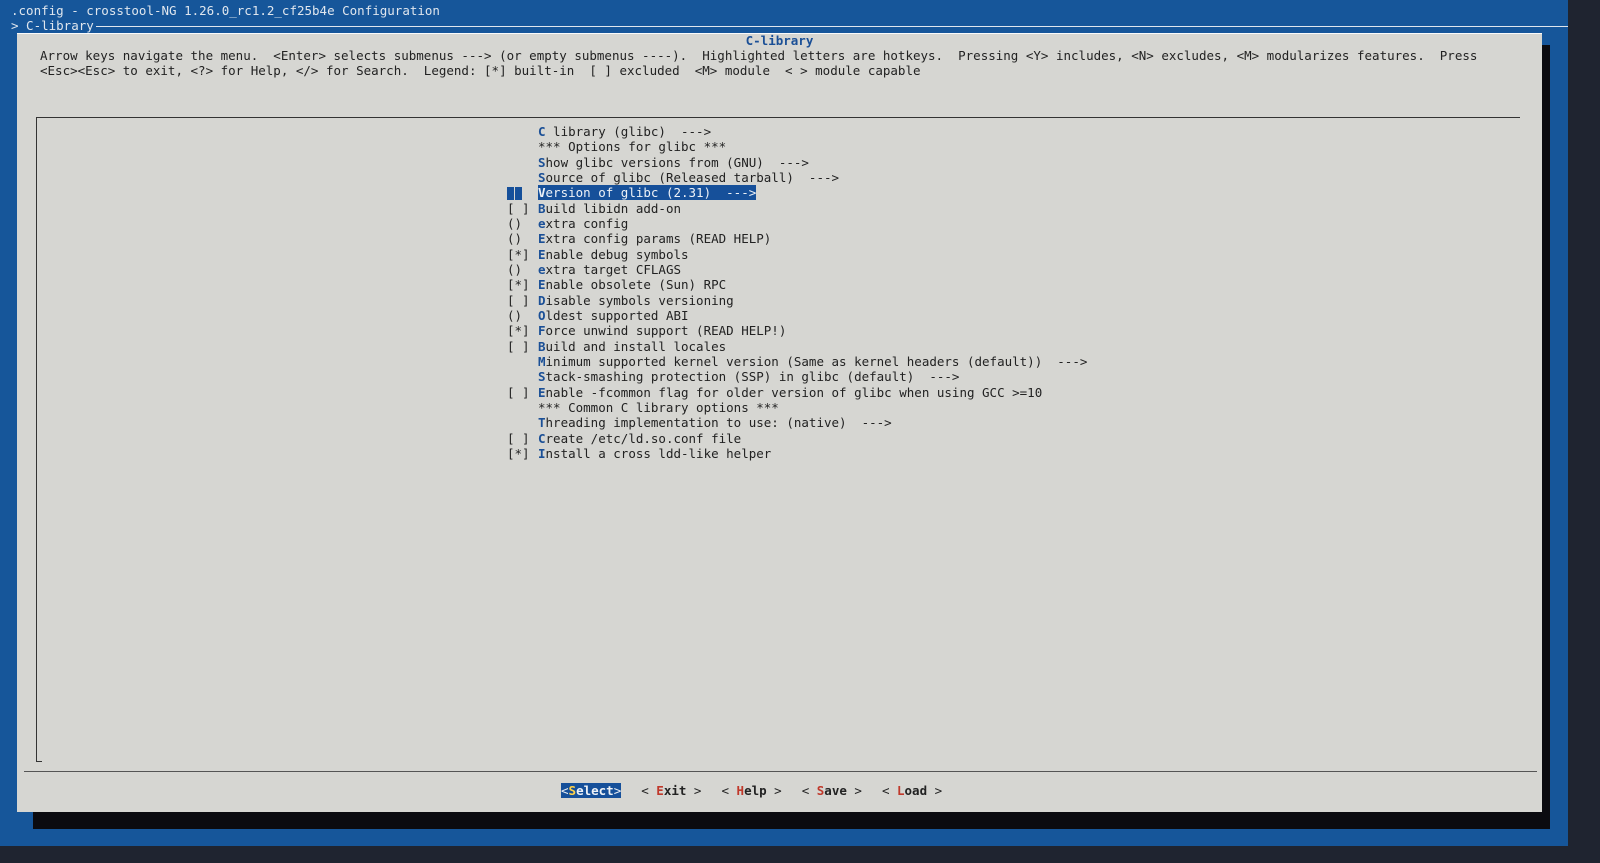 This screenshot has height=863, width=1600. Describe the element at coordinates (797, 453) in the screenshot. I see `menu-item: [*] Install a cross ldd-like helper` at that location.